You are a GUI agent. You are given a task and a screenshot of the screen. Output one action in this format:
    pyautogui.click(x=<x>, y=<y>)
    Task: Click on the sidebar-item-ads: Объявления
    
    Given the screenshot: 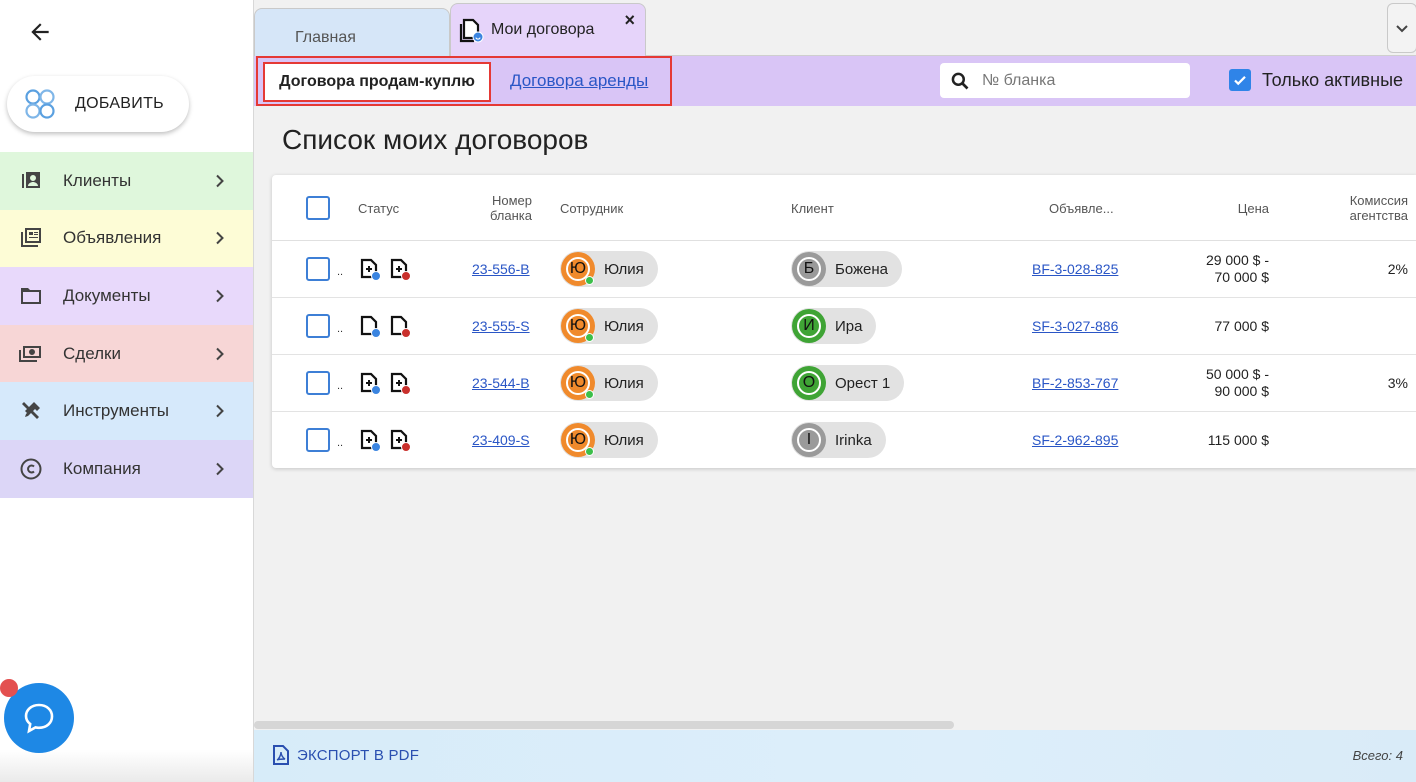 What is the action you would take?
    pyautogui.click(x=126, y=238)
    